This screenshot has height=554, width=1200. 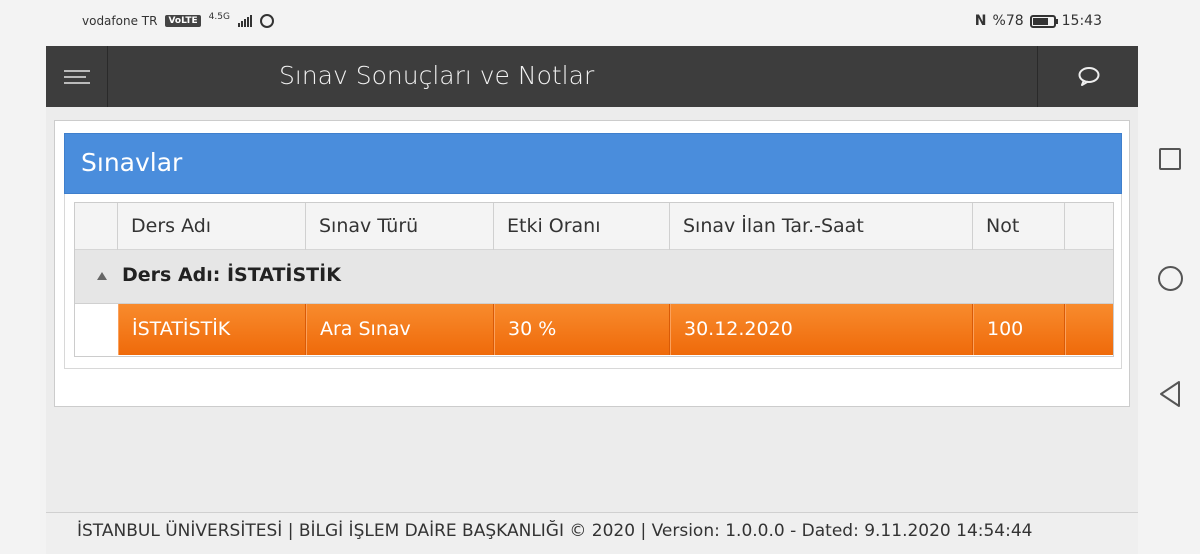 I want to click on collapse-arrow-icon, so click(x=102, y=276).